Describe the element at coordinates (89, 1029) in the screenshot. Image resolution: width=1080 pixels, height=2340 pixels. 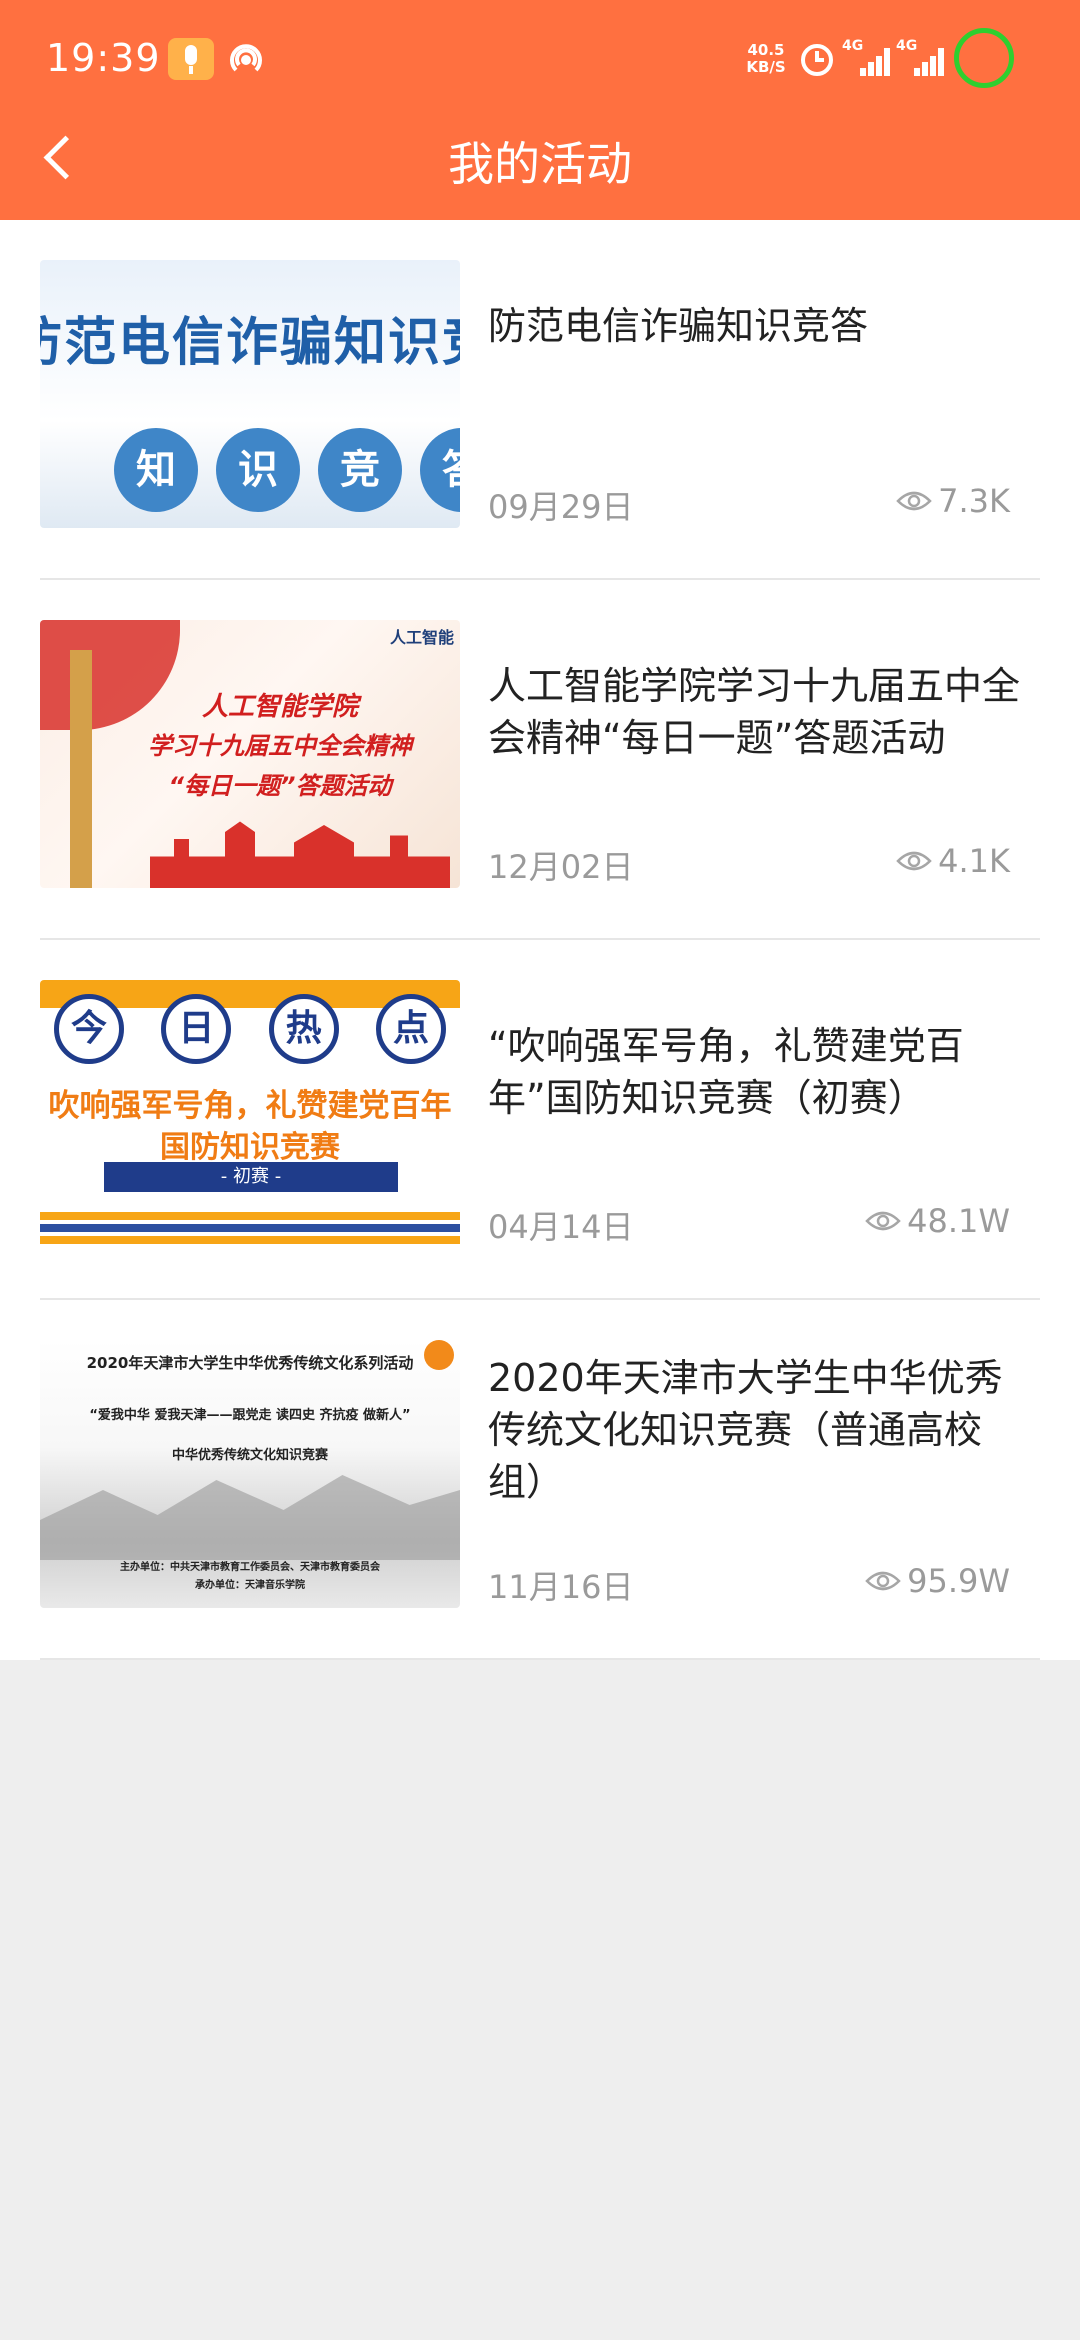
I see `thumbnail-char: 今` at that location.